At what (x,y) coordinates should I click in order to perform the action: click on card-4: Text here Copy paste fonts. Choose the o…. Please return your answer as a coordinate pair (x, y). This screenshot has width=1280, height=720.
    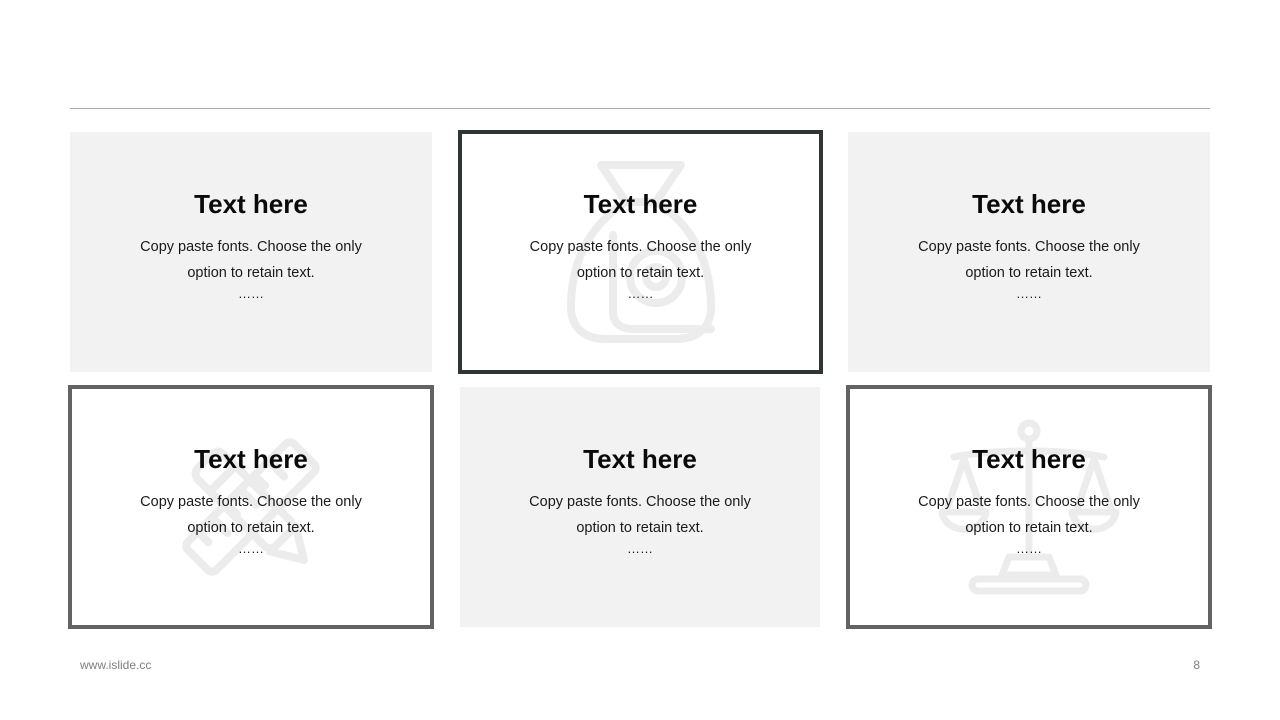
    Looking at the image, I should click on (251, 507).